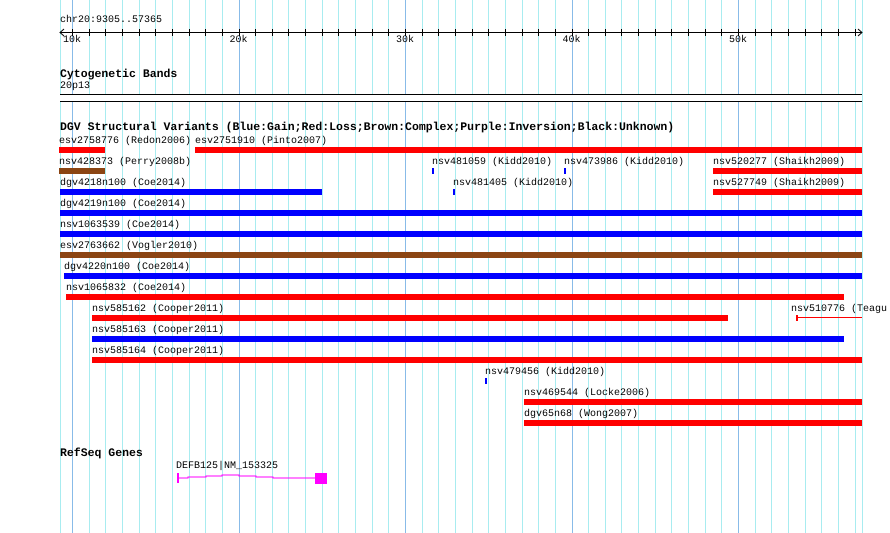 This screenshot has height=533, width=890. I want to click on variant-label: dgv4220n100 (Coe2014), so click(127, 267).